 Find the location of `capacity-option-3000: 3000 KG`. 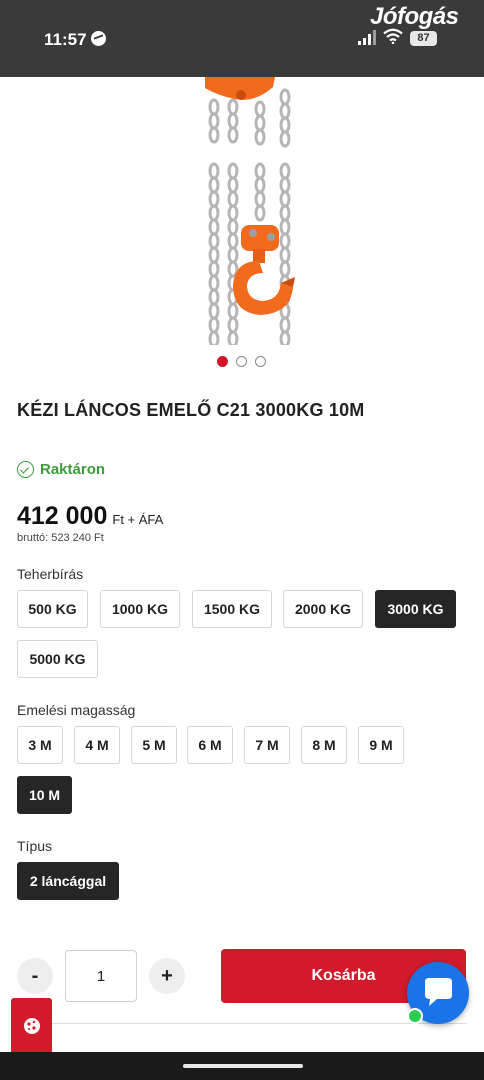

capacity-option-3000: 3000 KG is located at coordinates (415, 609).